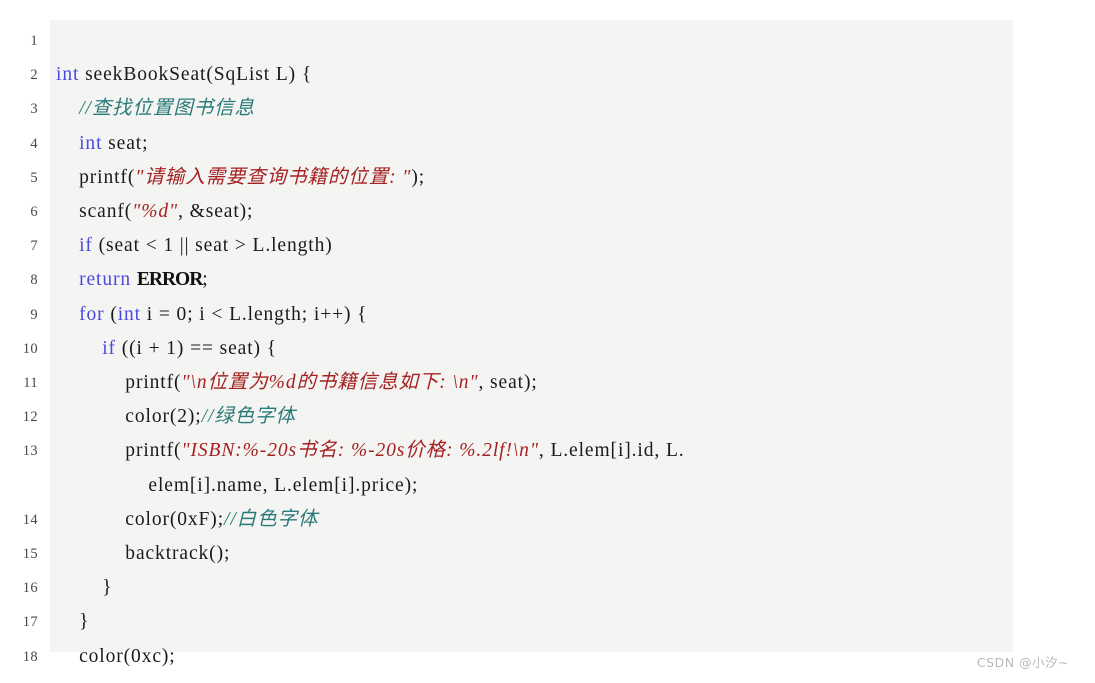  What do you see at coordinates (528, 486) in the screenshot?
I see `code-line: elem[i].name, L.elem[i].price);` at bounding box center [528, 486].